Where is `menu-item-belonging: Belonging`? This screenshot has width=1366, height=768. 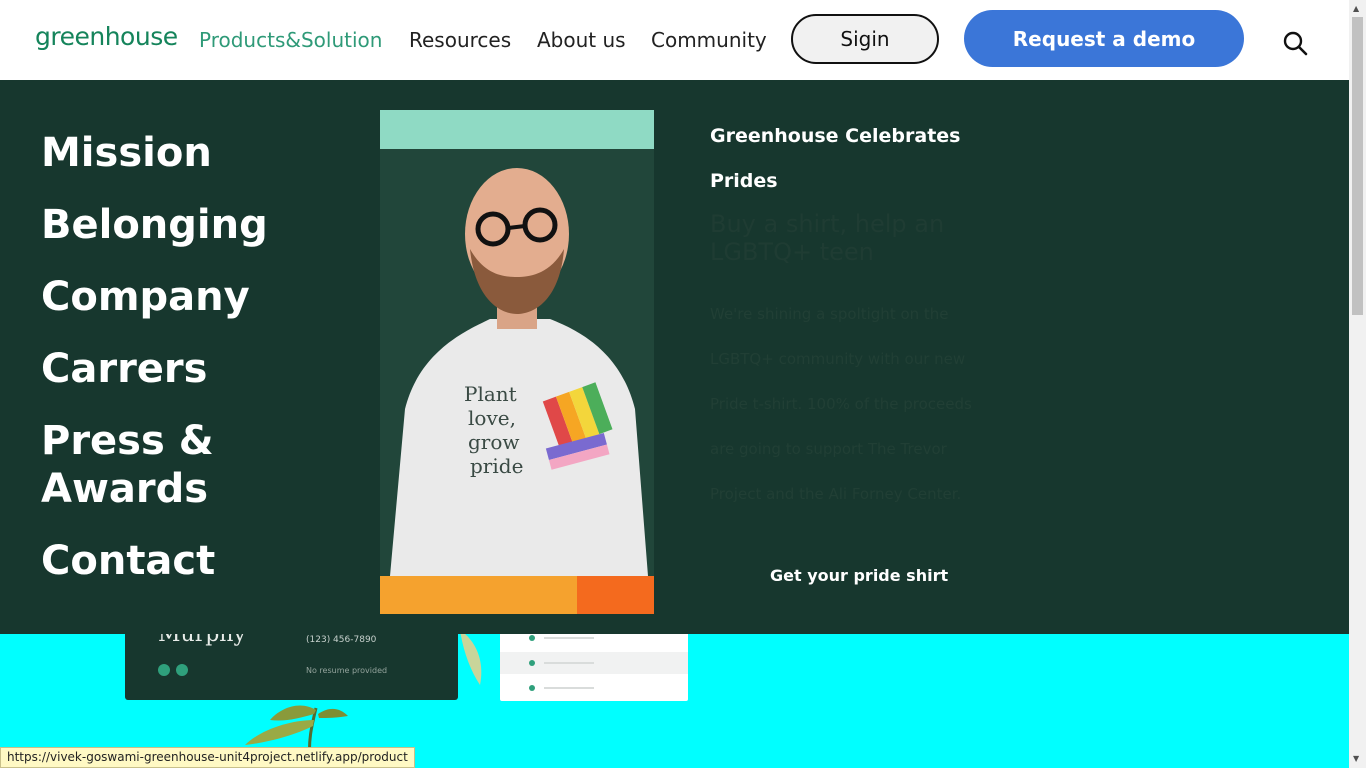 menu-item-belonging: Belonging is located at coordinates (154, 225).